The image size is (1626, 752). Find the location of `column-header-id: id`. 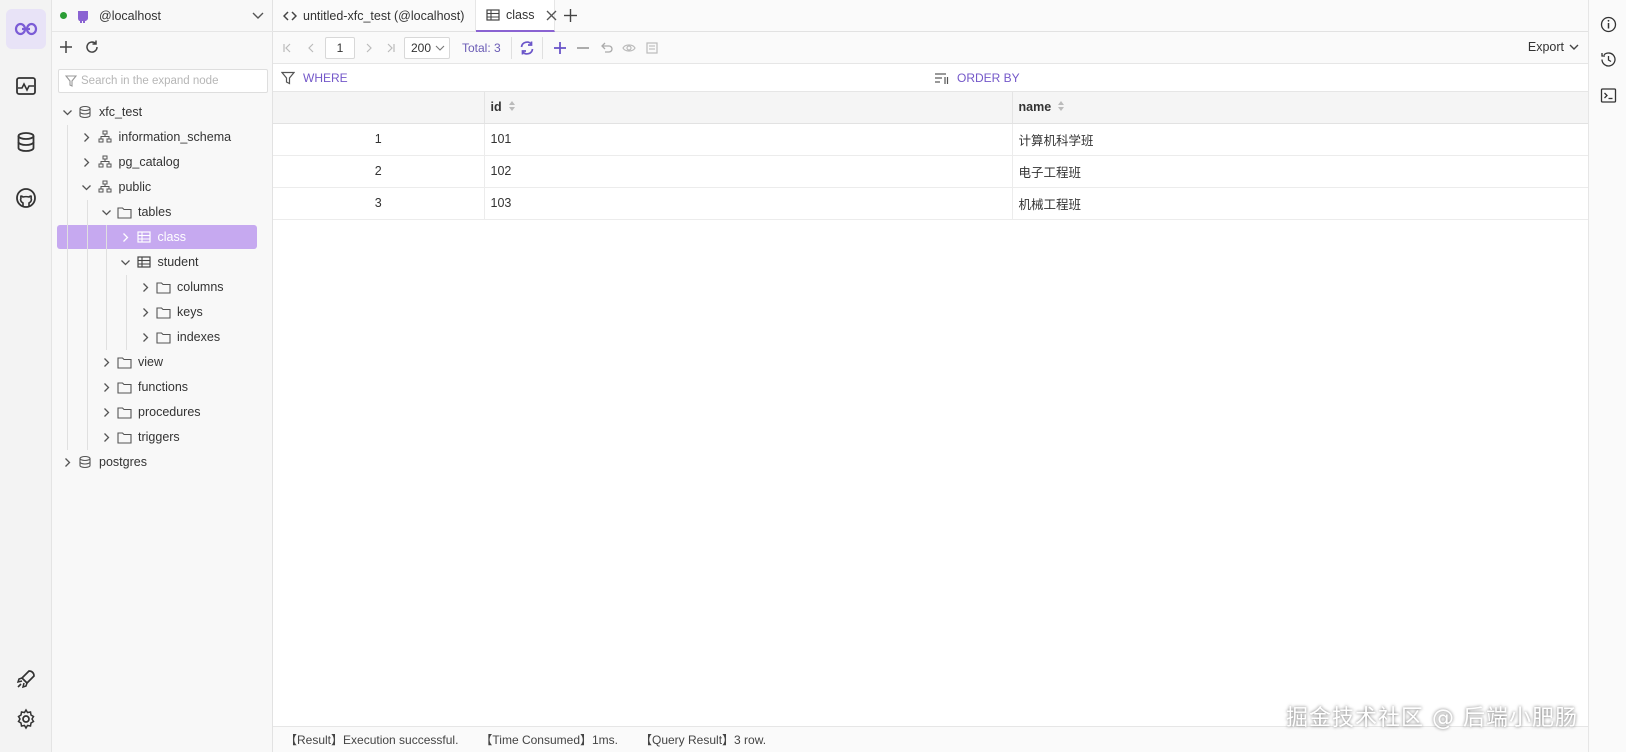

column-header-id: id is located at coordinates (748, 108).